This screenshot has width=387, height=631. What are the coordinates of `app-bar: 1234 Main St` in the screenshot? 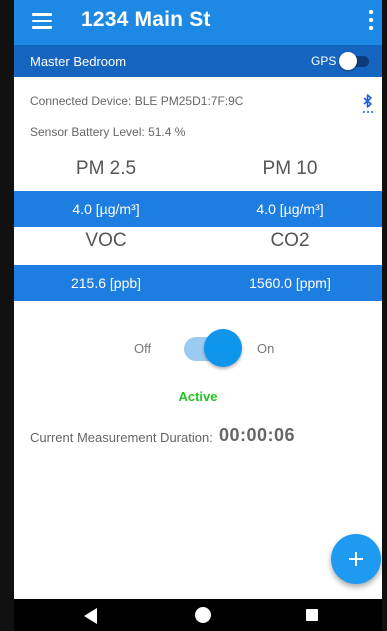 It's located at (198, 22).